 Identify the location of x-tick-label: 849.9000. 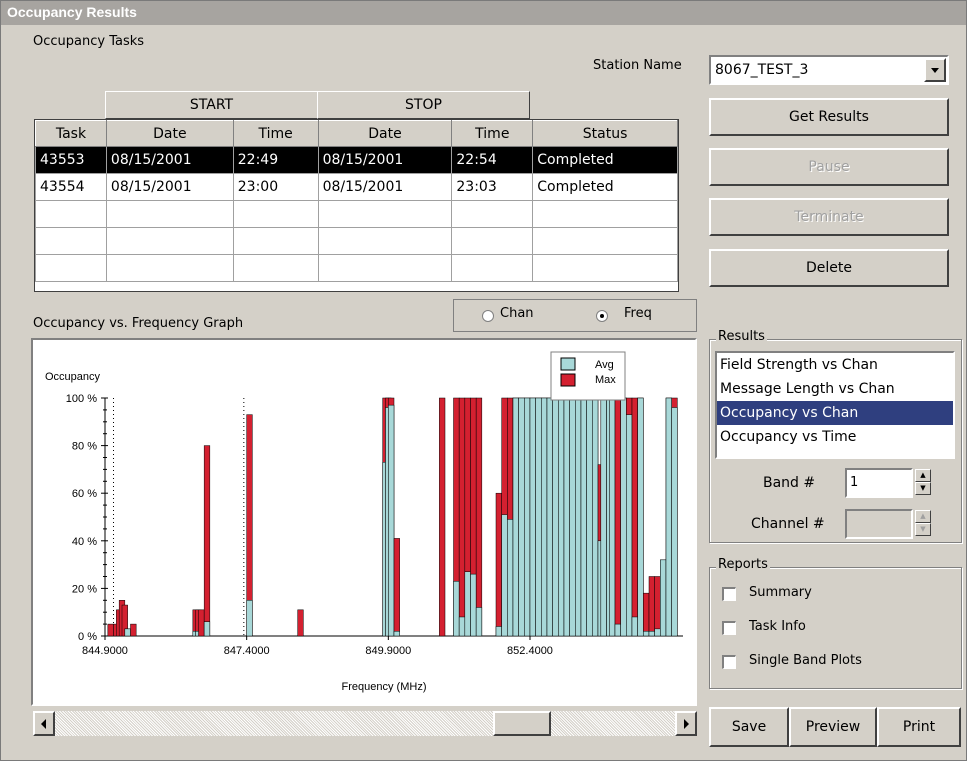
(388, 651).